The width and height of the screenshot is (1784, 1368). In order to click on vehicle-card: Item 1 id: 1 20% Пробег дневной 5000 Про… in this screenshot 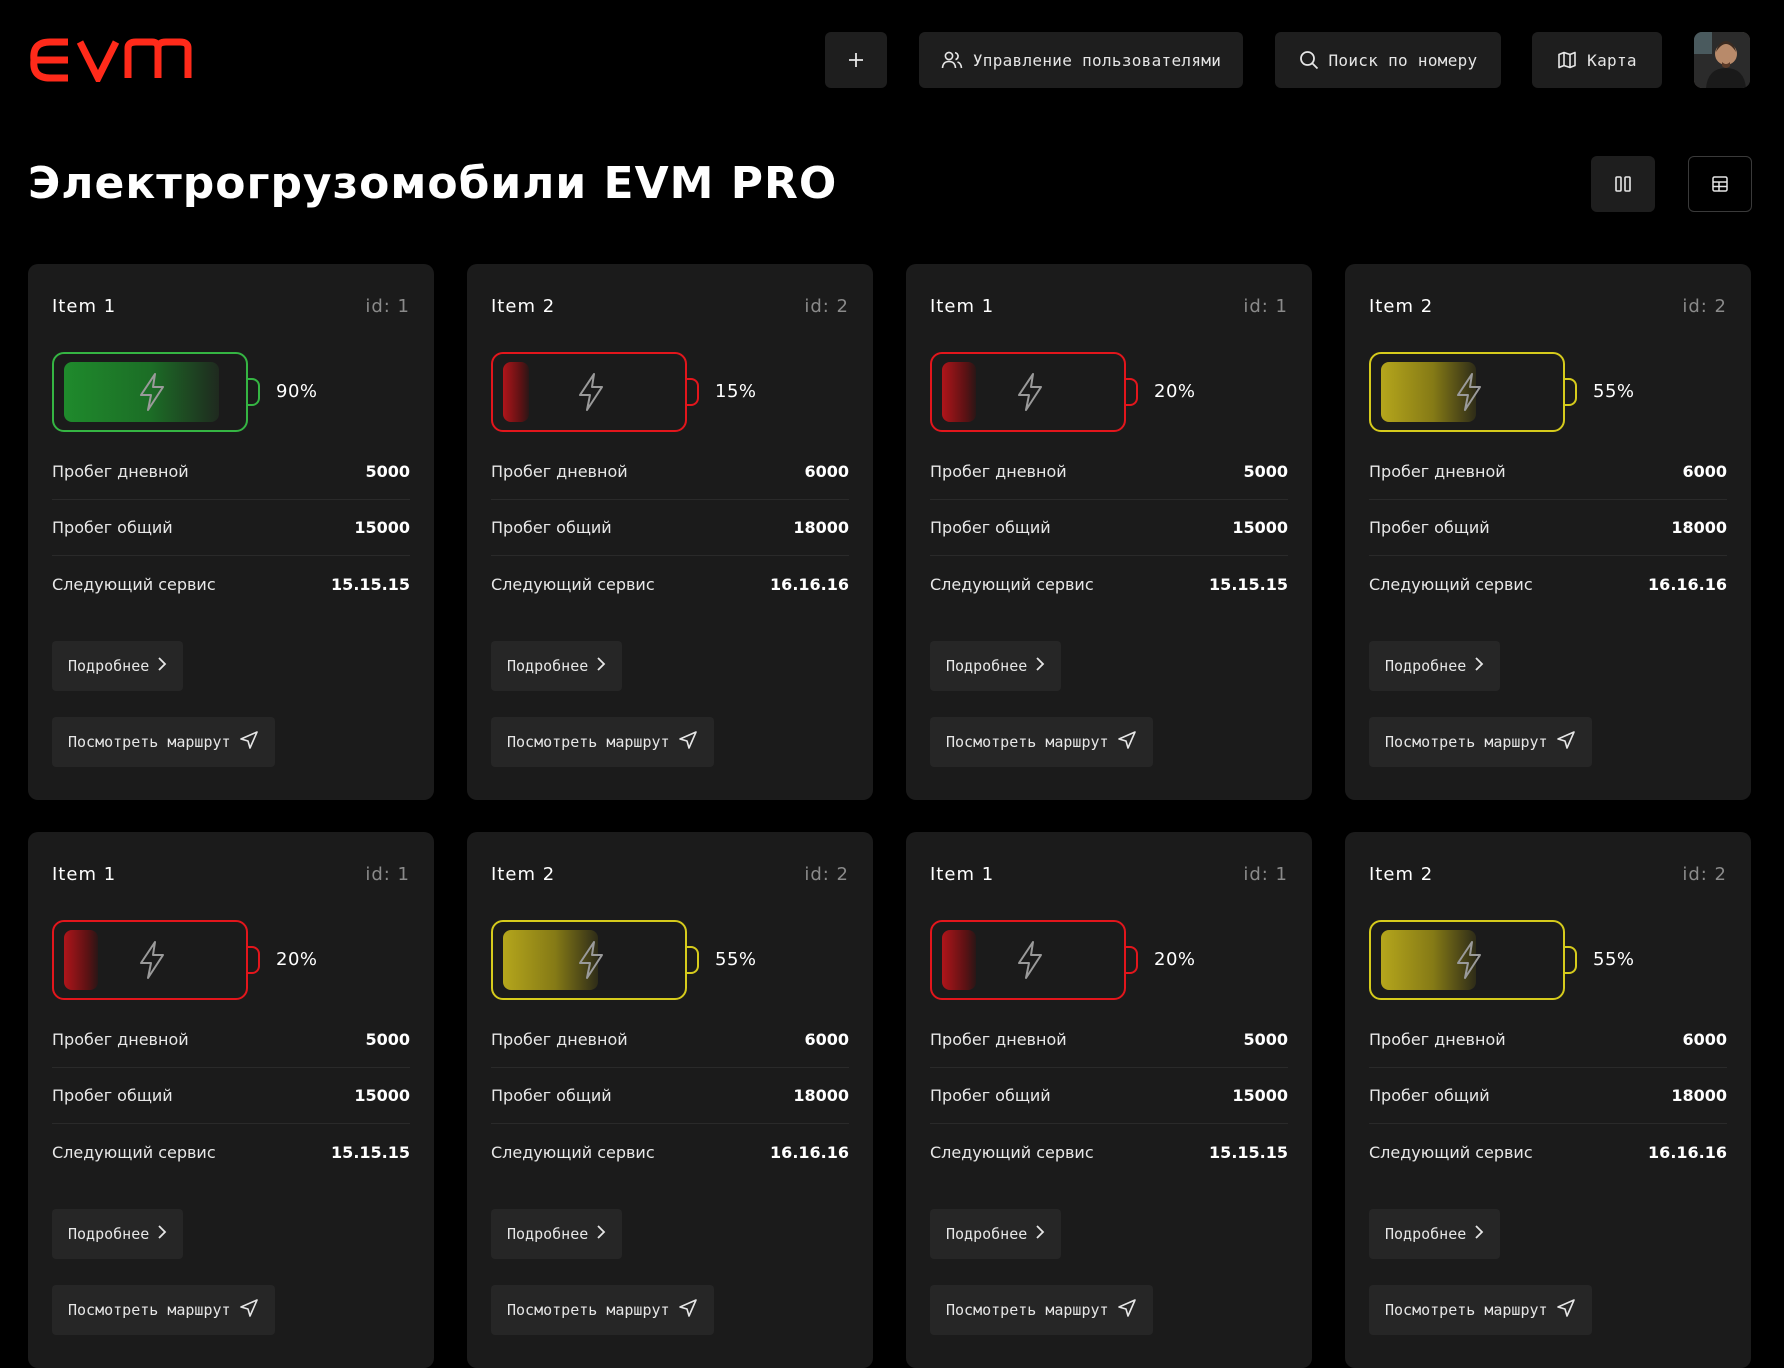, I will do `click(1109, 532)`.